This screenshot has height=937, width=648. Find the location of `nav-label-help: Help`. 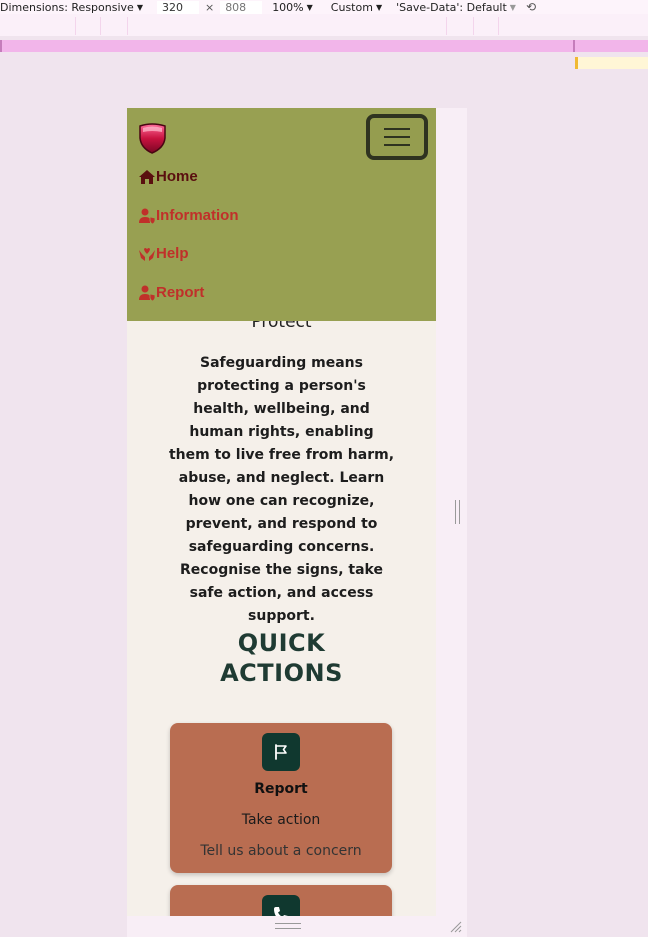

nav-label-help: Help is located at coordinates (172, 253).